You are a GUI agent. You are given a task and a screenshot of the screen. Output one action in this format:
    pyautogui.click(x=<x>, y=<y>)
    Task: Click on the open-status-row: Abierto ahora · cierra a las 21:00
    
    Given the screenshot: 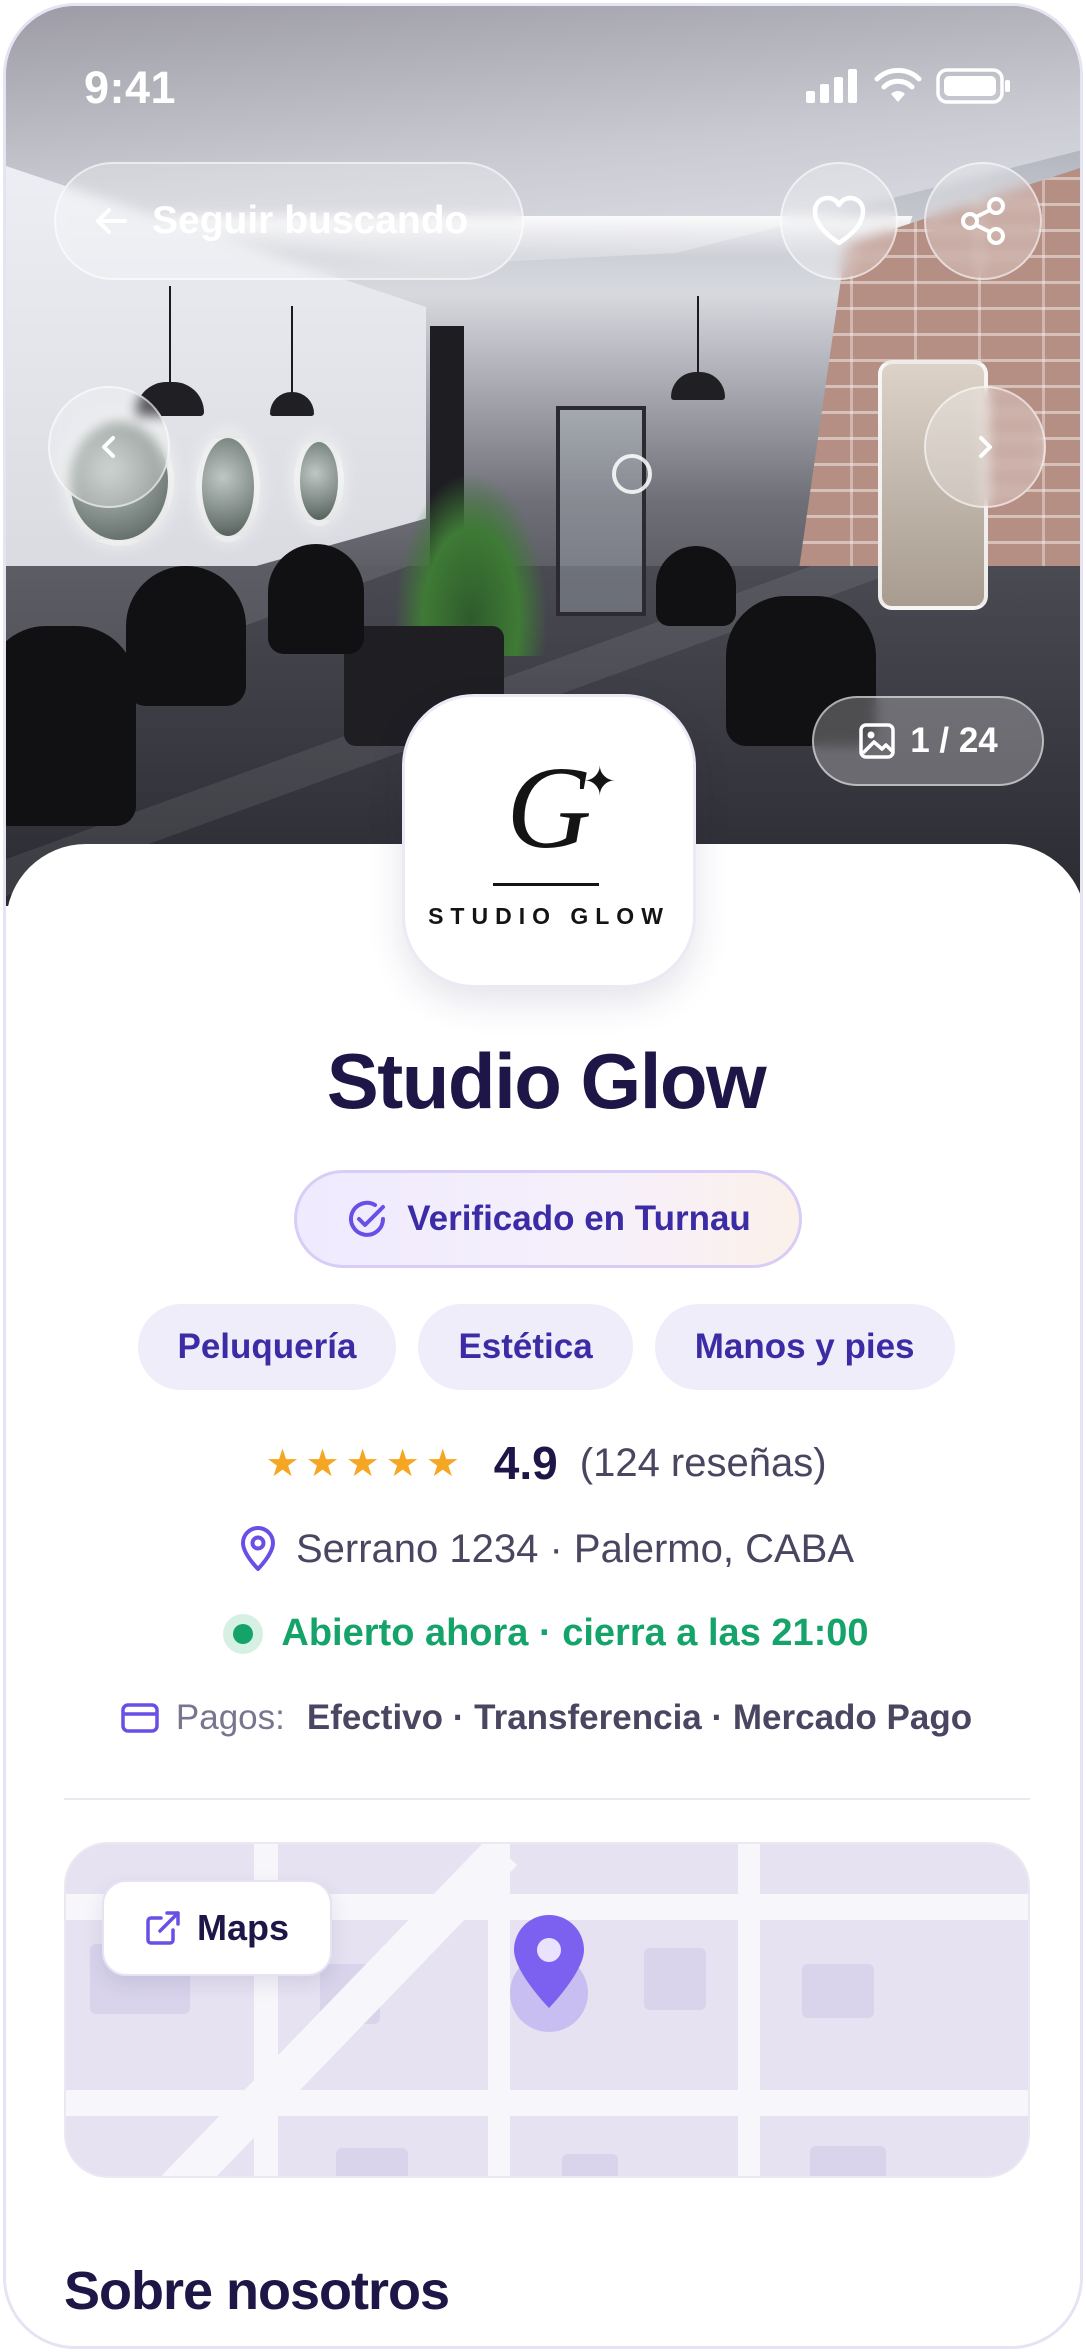 What is the action you would take?
    pyautogui.click(x=543, y=1633)
    